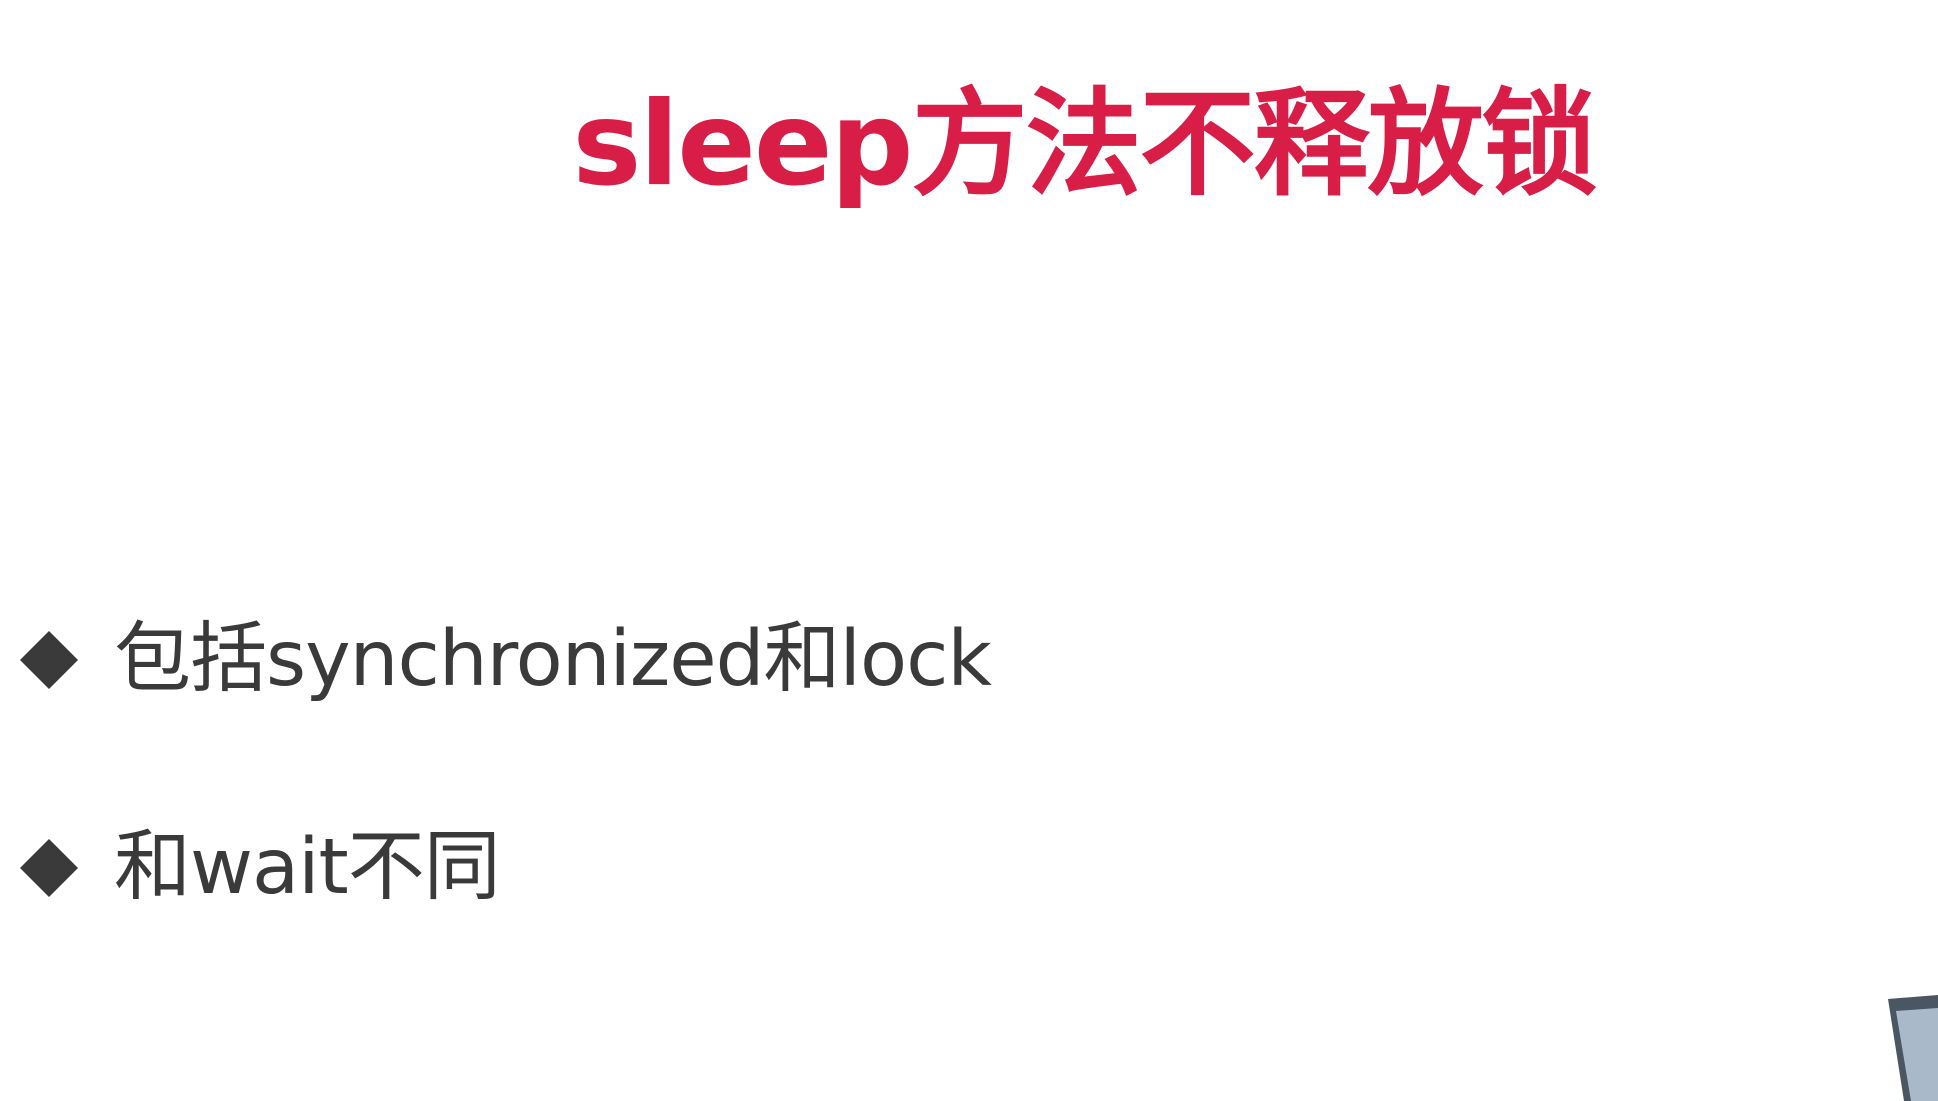 The image size is (1938, 1101). I want to click on corner-illustration, so click(1913, 1048).